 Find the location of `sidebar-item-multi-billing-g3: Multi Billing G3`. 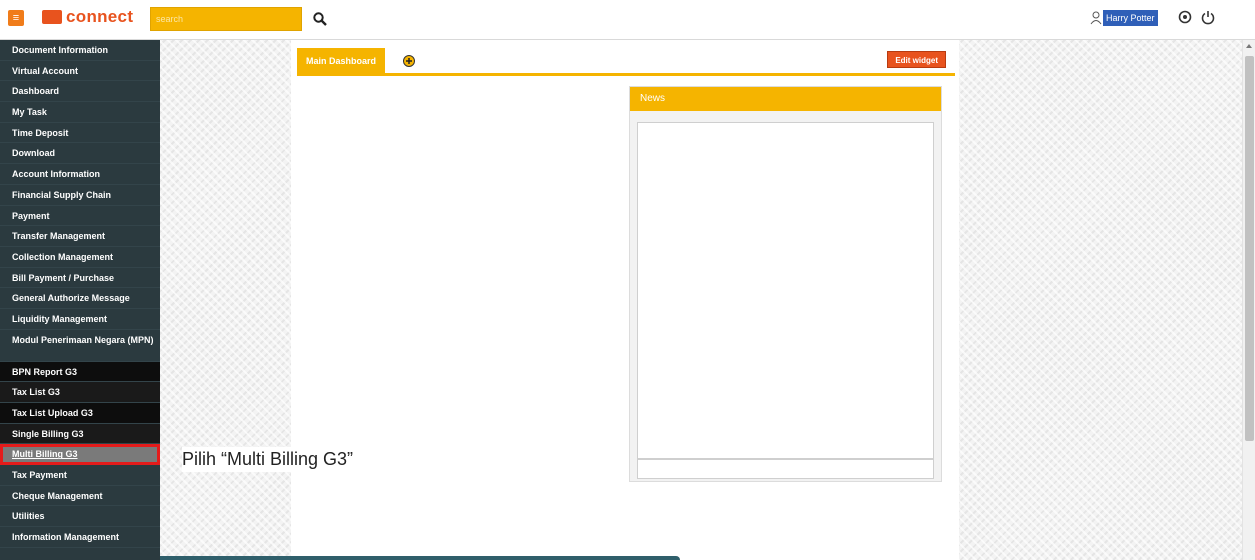

sidebar-item-multi-billing-g3: Multi Billing G3 is located at coordinates (80, 455).